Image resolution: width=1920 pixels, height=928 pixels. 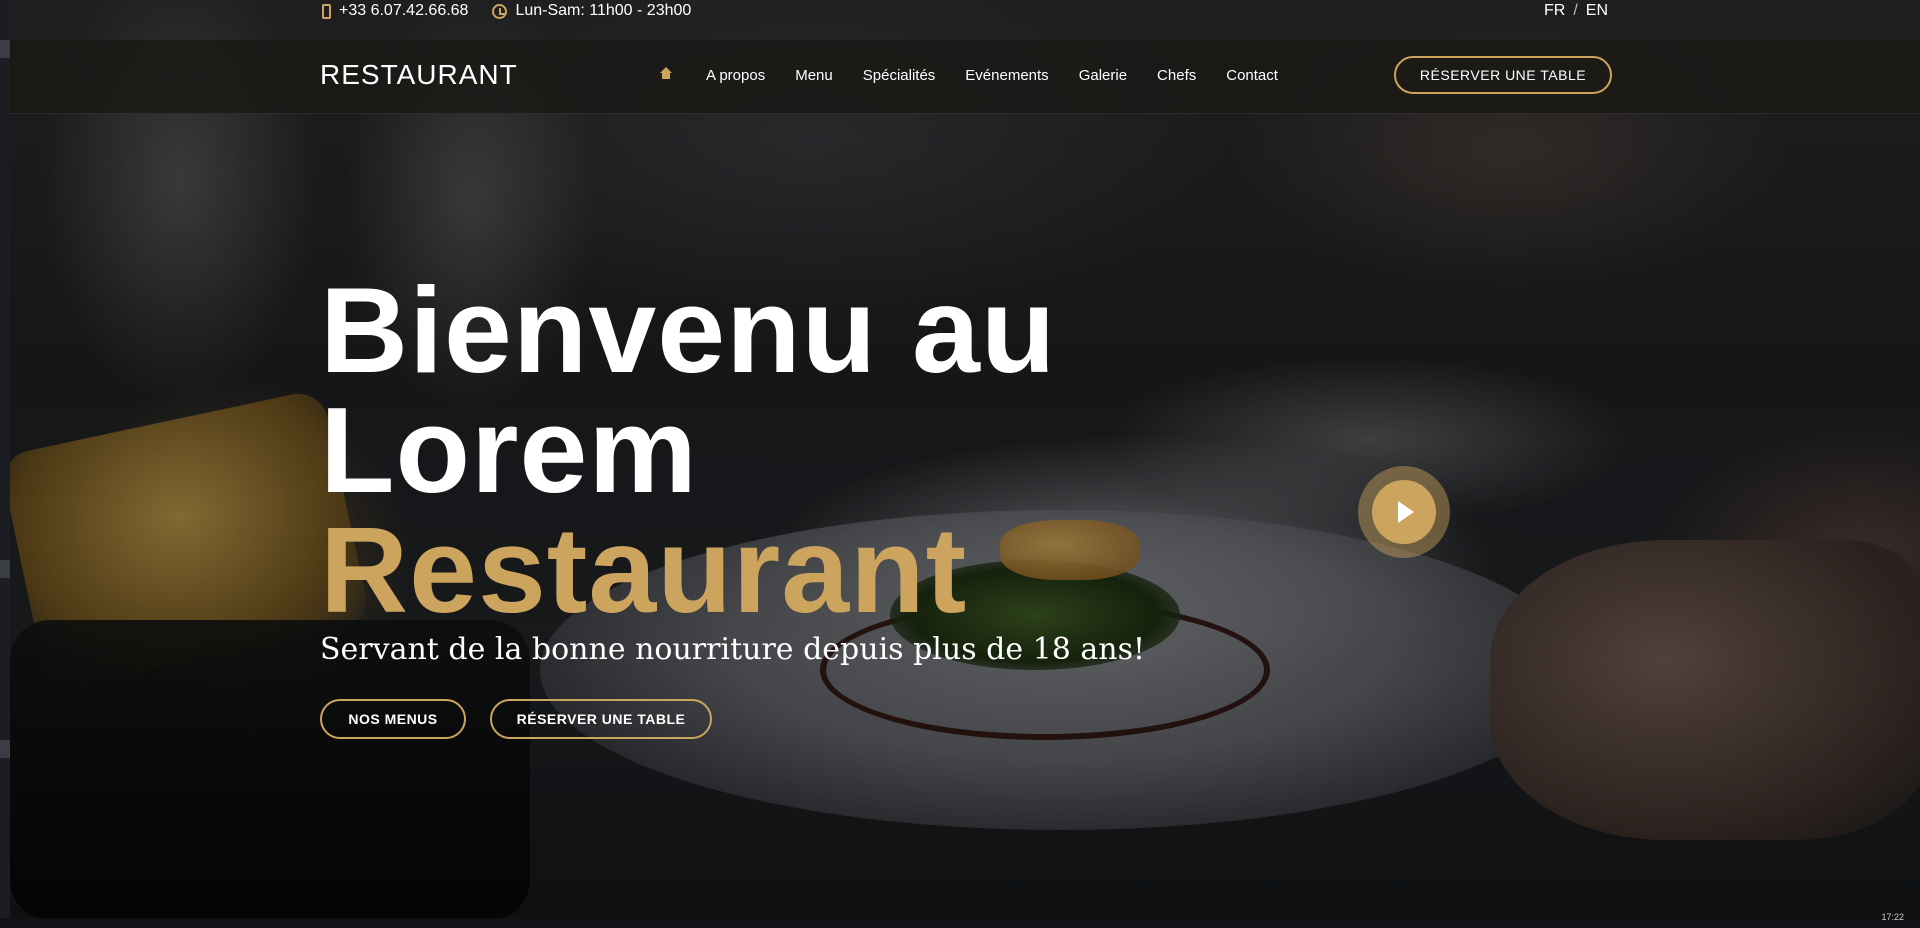 What do you see at coordinates (1892, 917) in the screenshot?
I see `taskbar-clock: 17:22` at bounding box center [1892, 917].